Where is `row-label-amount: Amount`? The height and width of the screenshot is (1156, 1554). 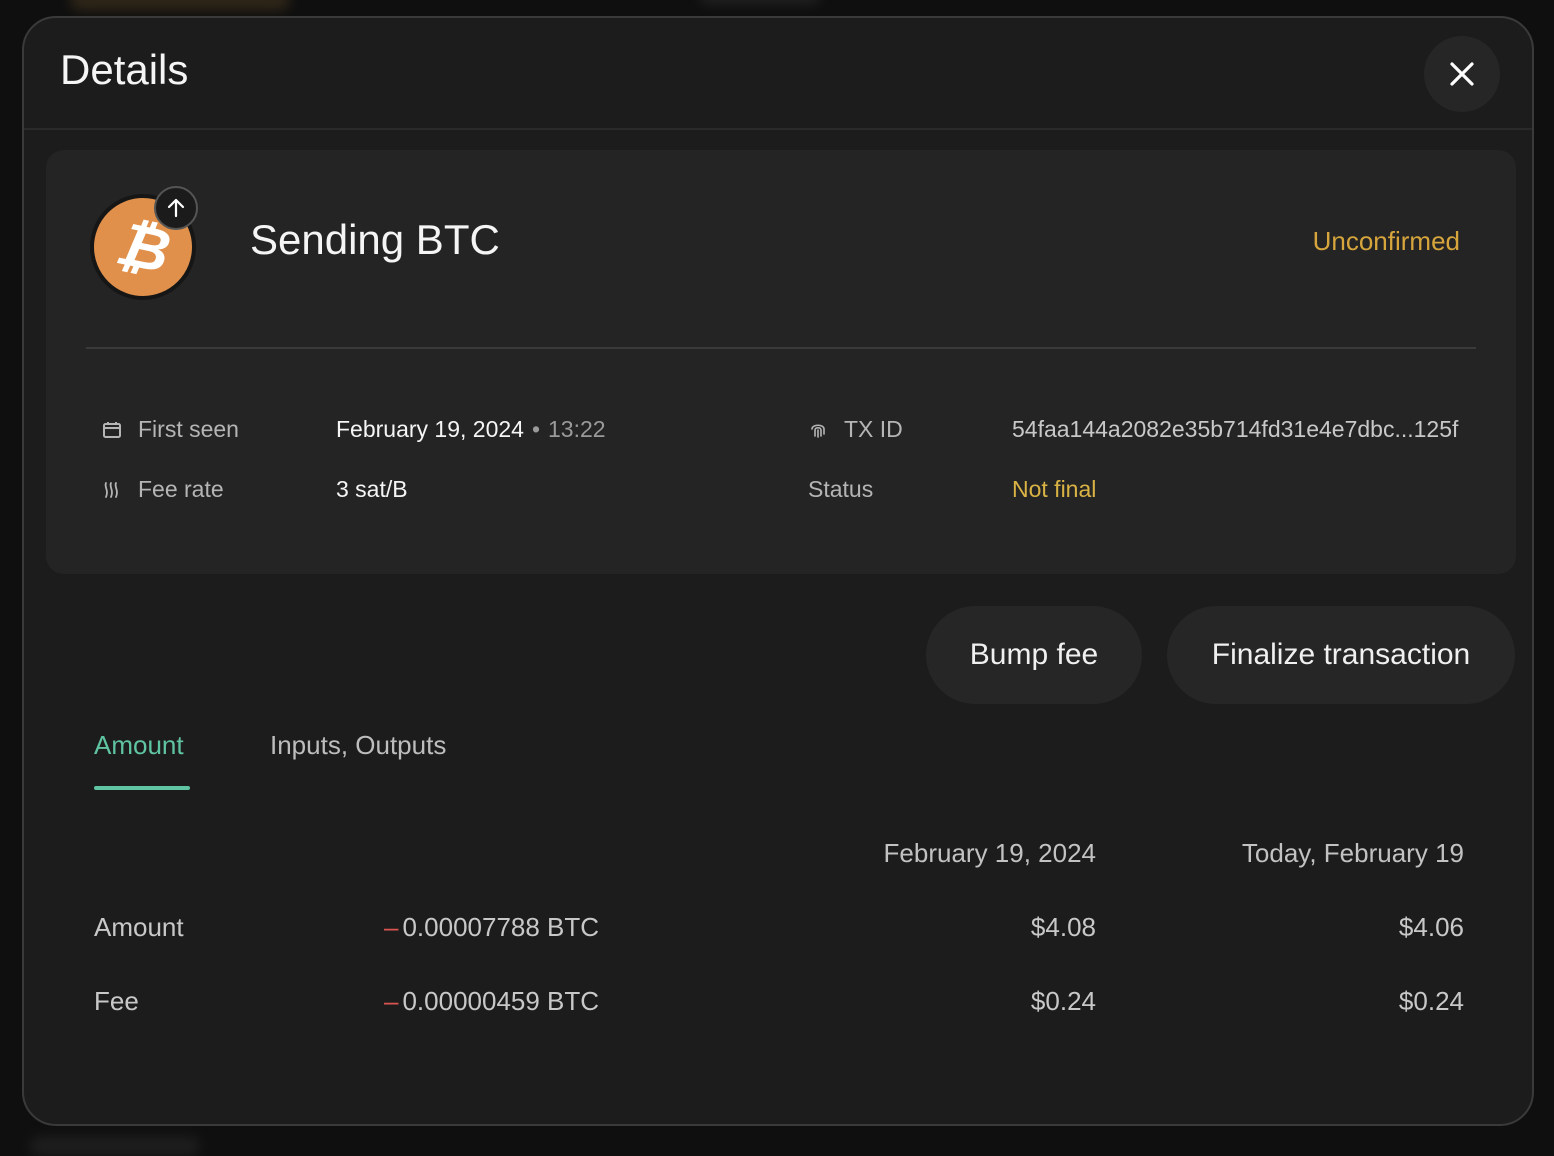 row-label-amount: Amount is located at coordinates (139, 927).